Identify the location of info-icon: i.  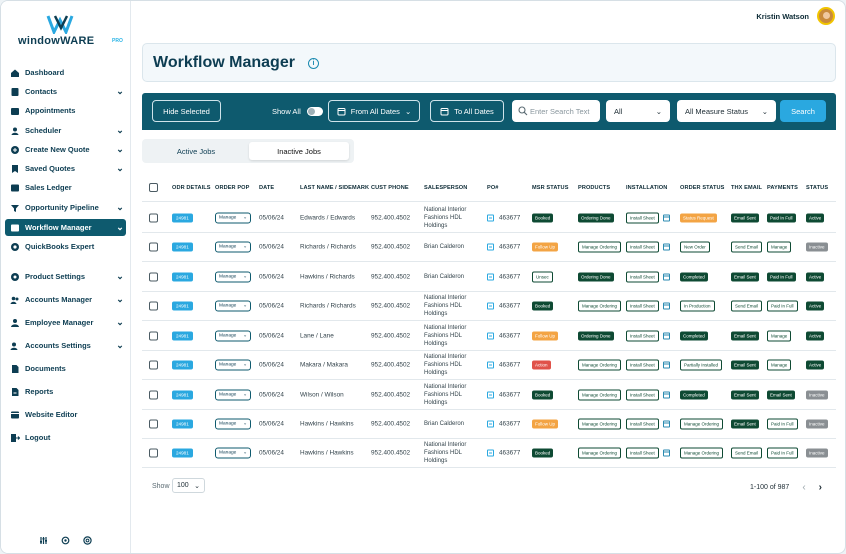
(313, 63).